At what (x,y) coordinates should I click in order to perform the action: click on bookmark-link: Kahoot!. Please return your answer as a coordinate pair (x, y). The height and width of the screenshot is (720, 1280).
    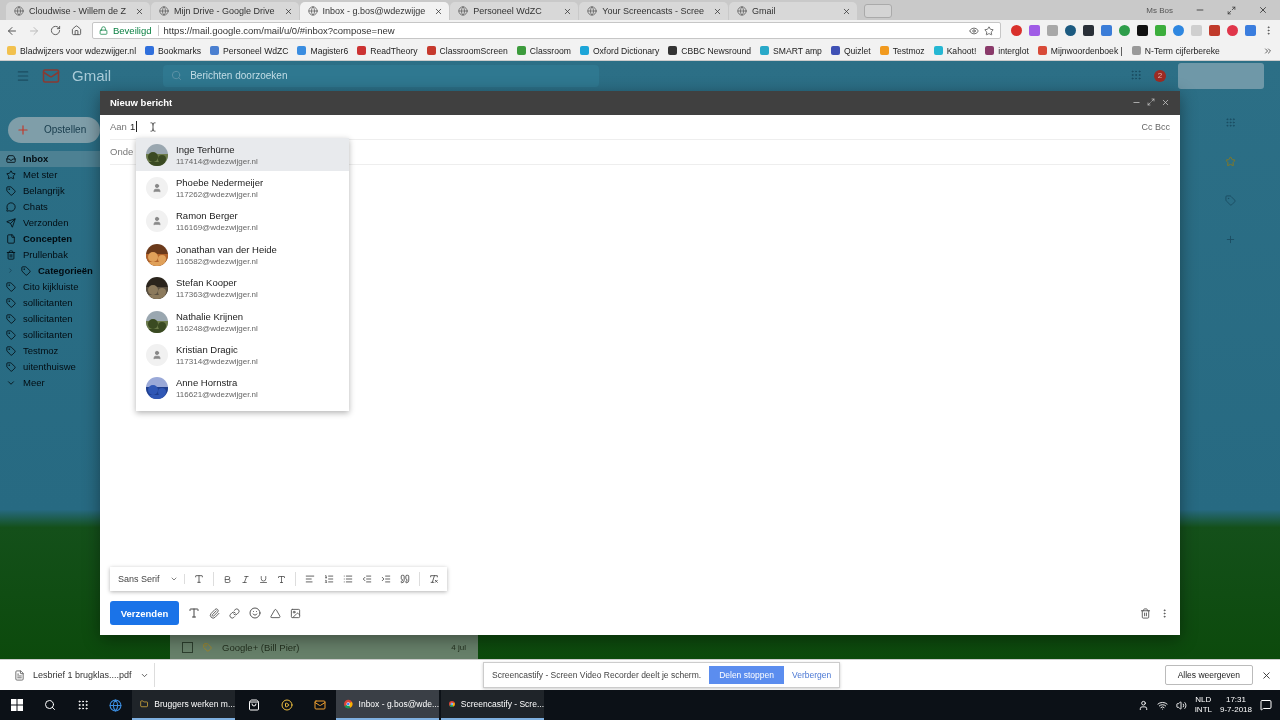
    Looking at the image, I should click on (955, 50).